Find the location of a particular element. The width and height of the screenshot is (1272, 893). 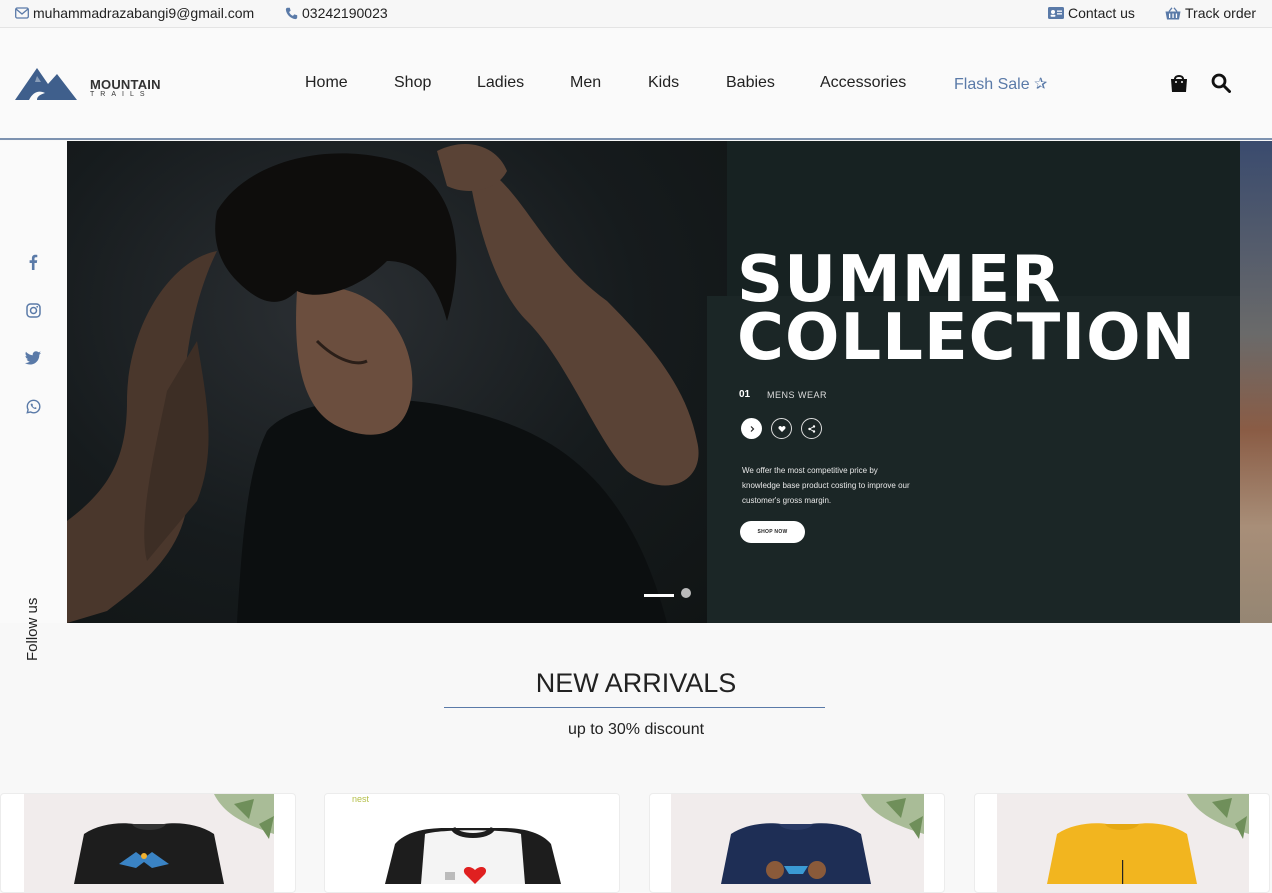

nav-ladies: Ladies is located at coordinates (500, 83).